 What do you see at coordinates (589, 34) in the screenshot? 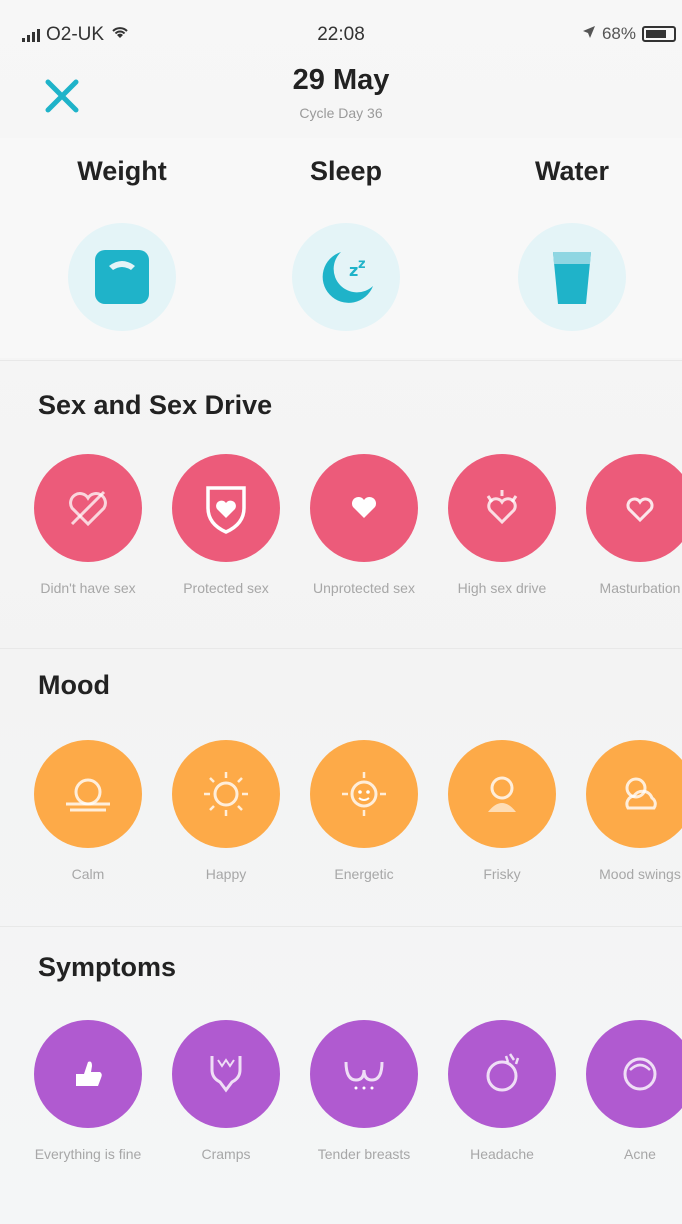
I see `location-icon` at bounding box center [589, 34].